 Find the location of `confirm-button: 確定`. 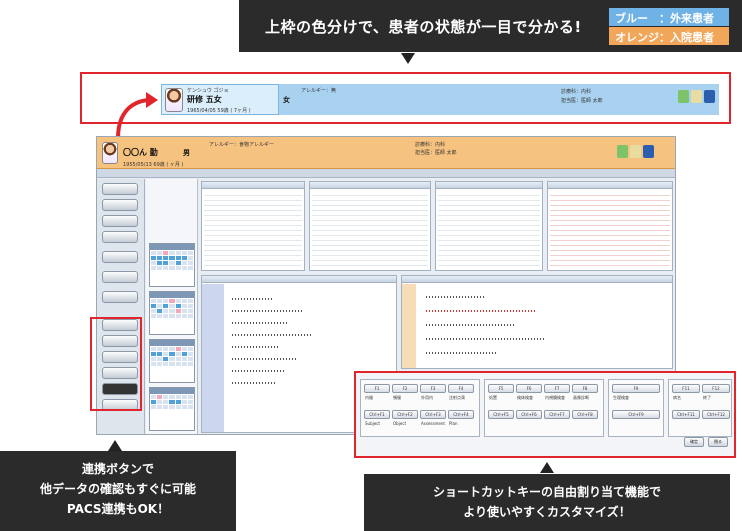

confirm-button: 確定 is located at coordinates (694, 442).